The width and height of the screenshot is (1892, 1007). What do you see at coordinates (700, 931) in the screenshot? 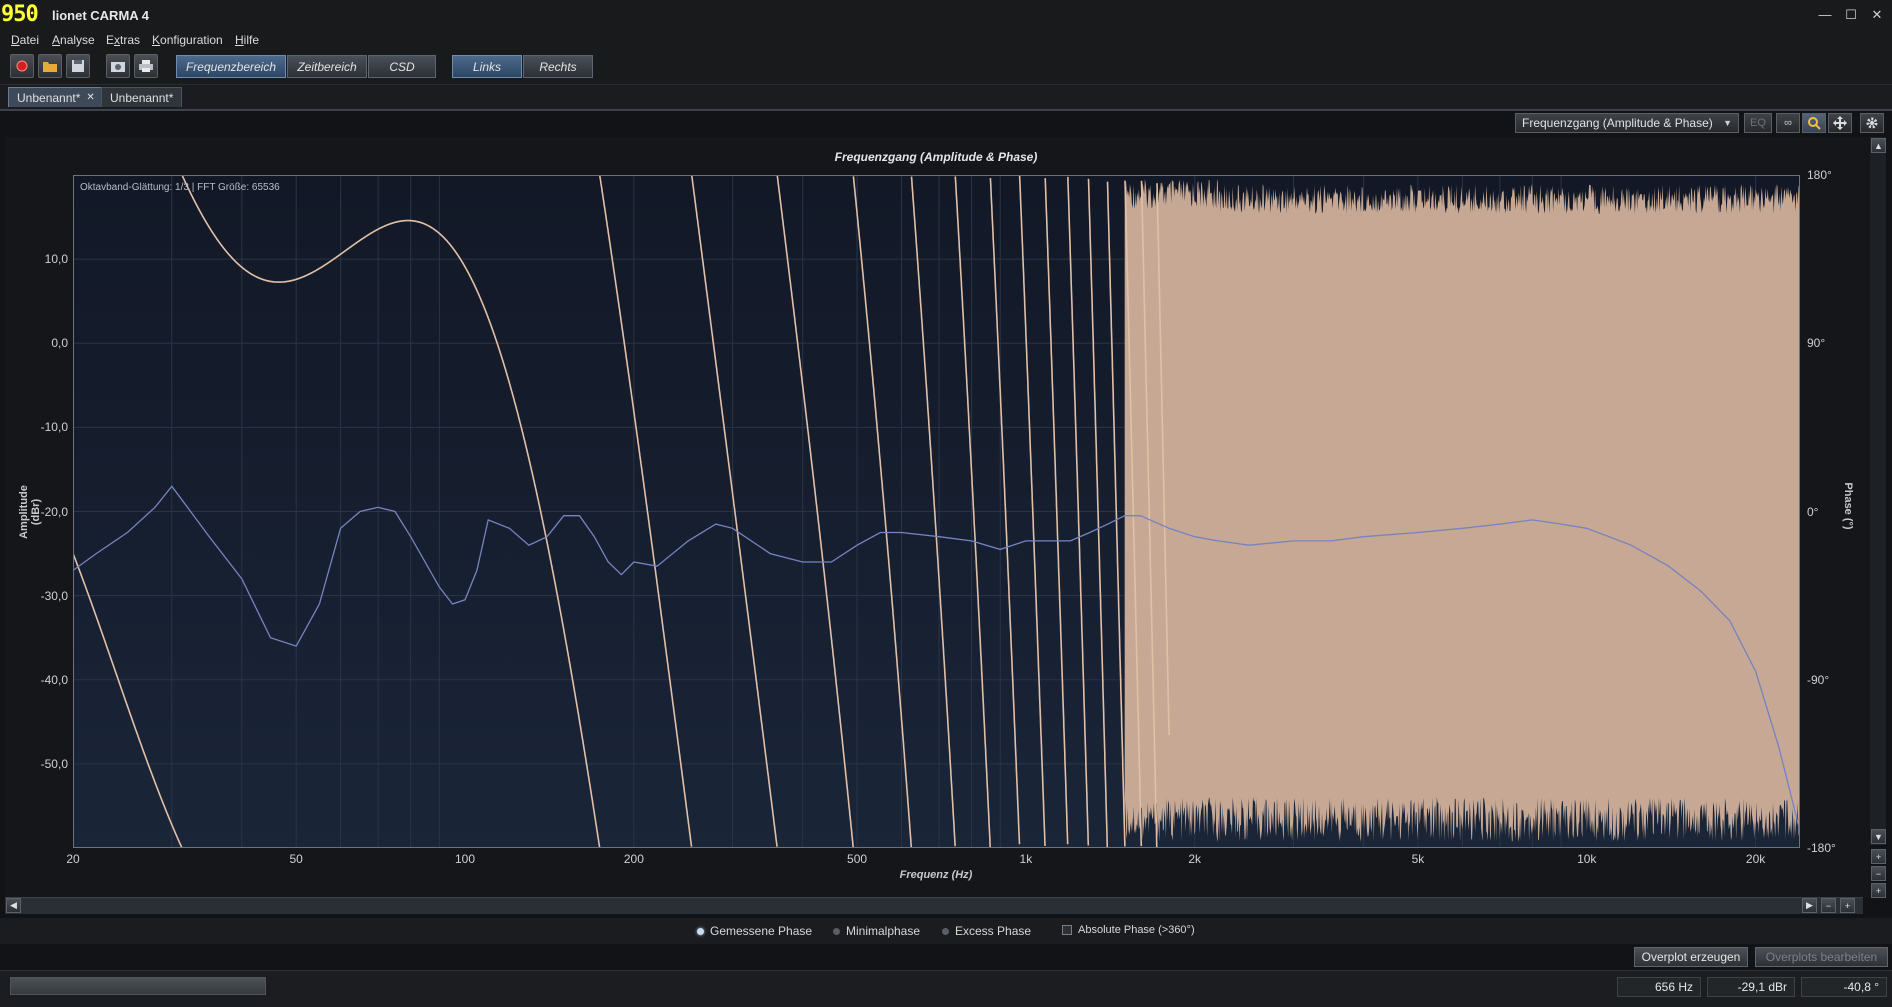
I see `radio-selected-indicator` at bounding box center [700, 931].